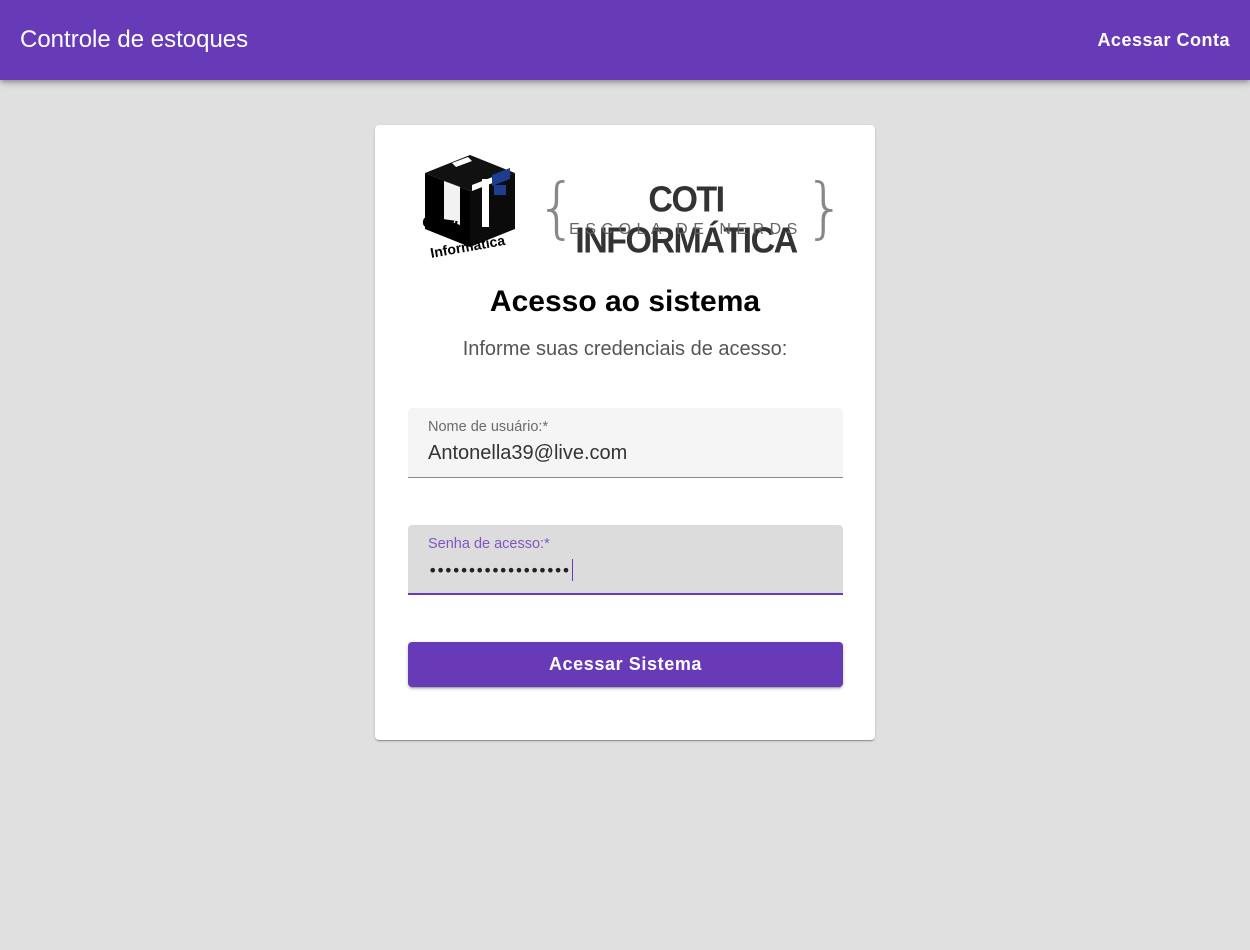 The height and width of the screenshot is (950, 1250). I want to click on password-input: ••••••••••••••••••, so click(501, 570).